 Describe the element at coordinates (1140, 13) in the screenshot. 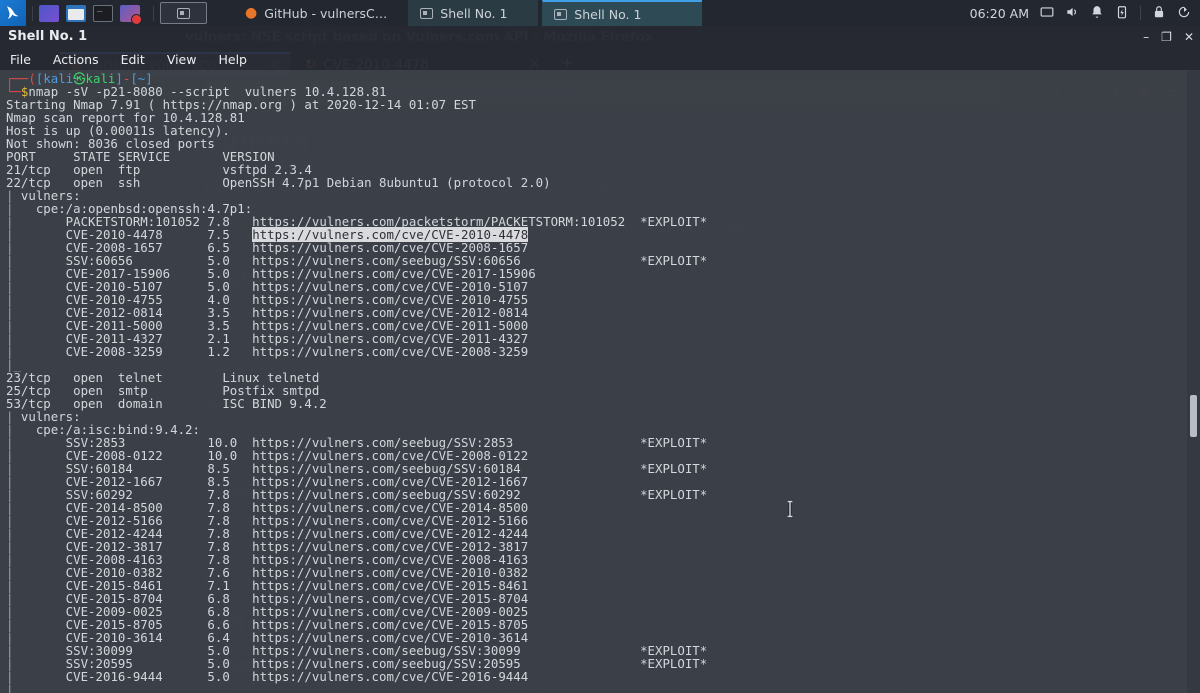

I see `tray-divider` at that location.